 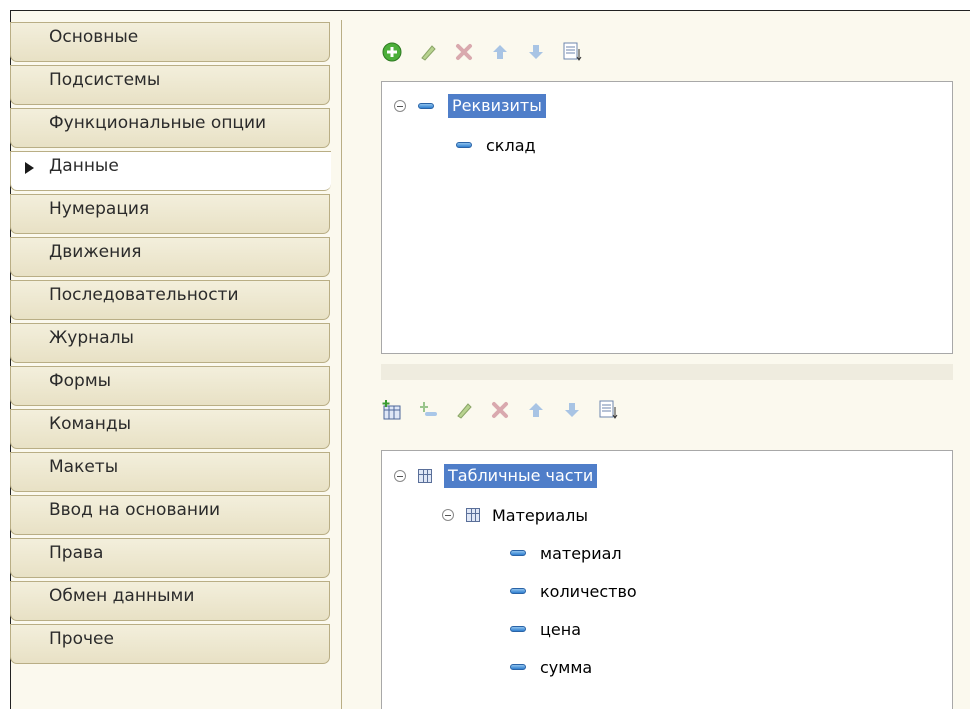 I want to click on sidebar-item-funktsionalnye-optsii: Функциональные опции, so click(x=170, y=128).